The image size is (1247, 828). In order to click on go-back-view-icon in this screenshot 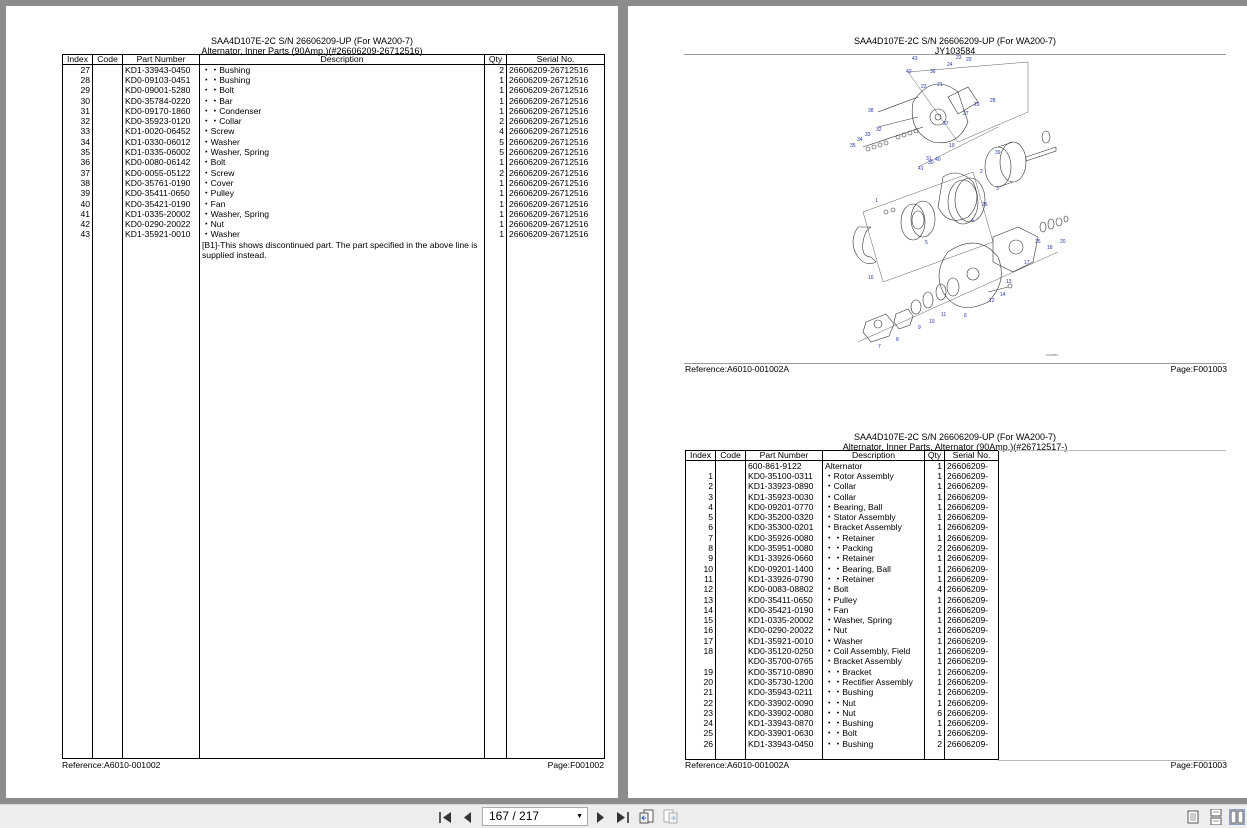, I will do `click(647, 817)`.